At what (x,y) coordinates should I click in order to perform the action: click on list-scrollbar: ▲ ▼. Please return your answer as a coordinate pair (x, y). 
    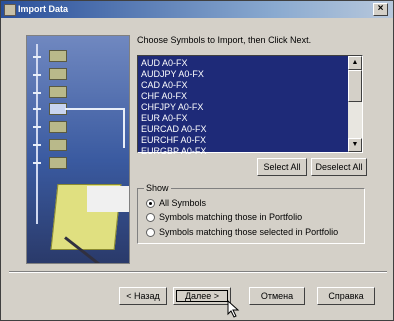
    Looking at the image, I should click on (355, 104).